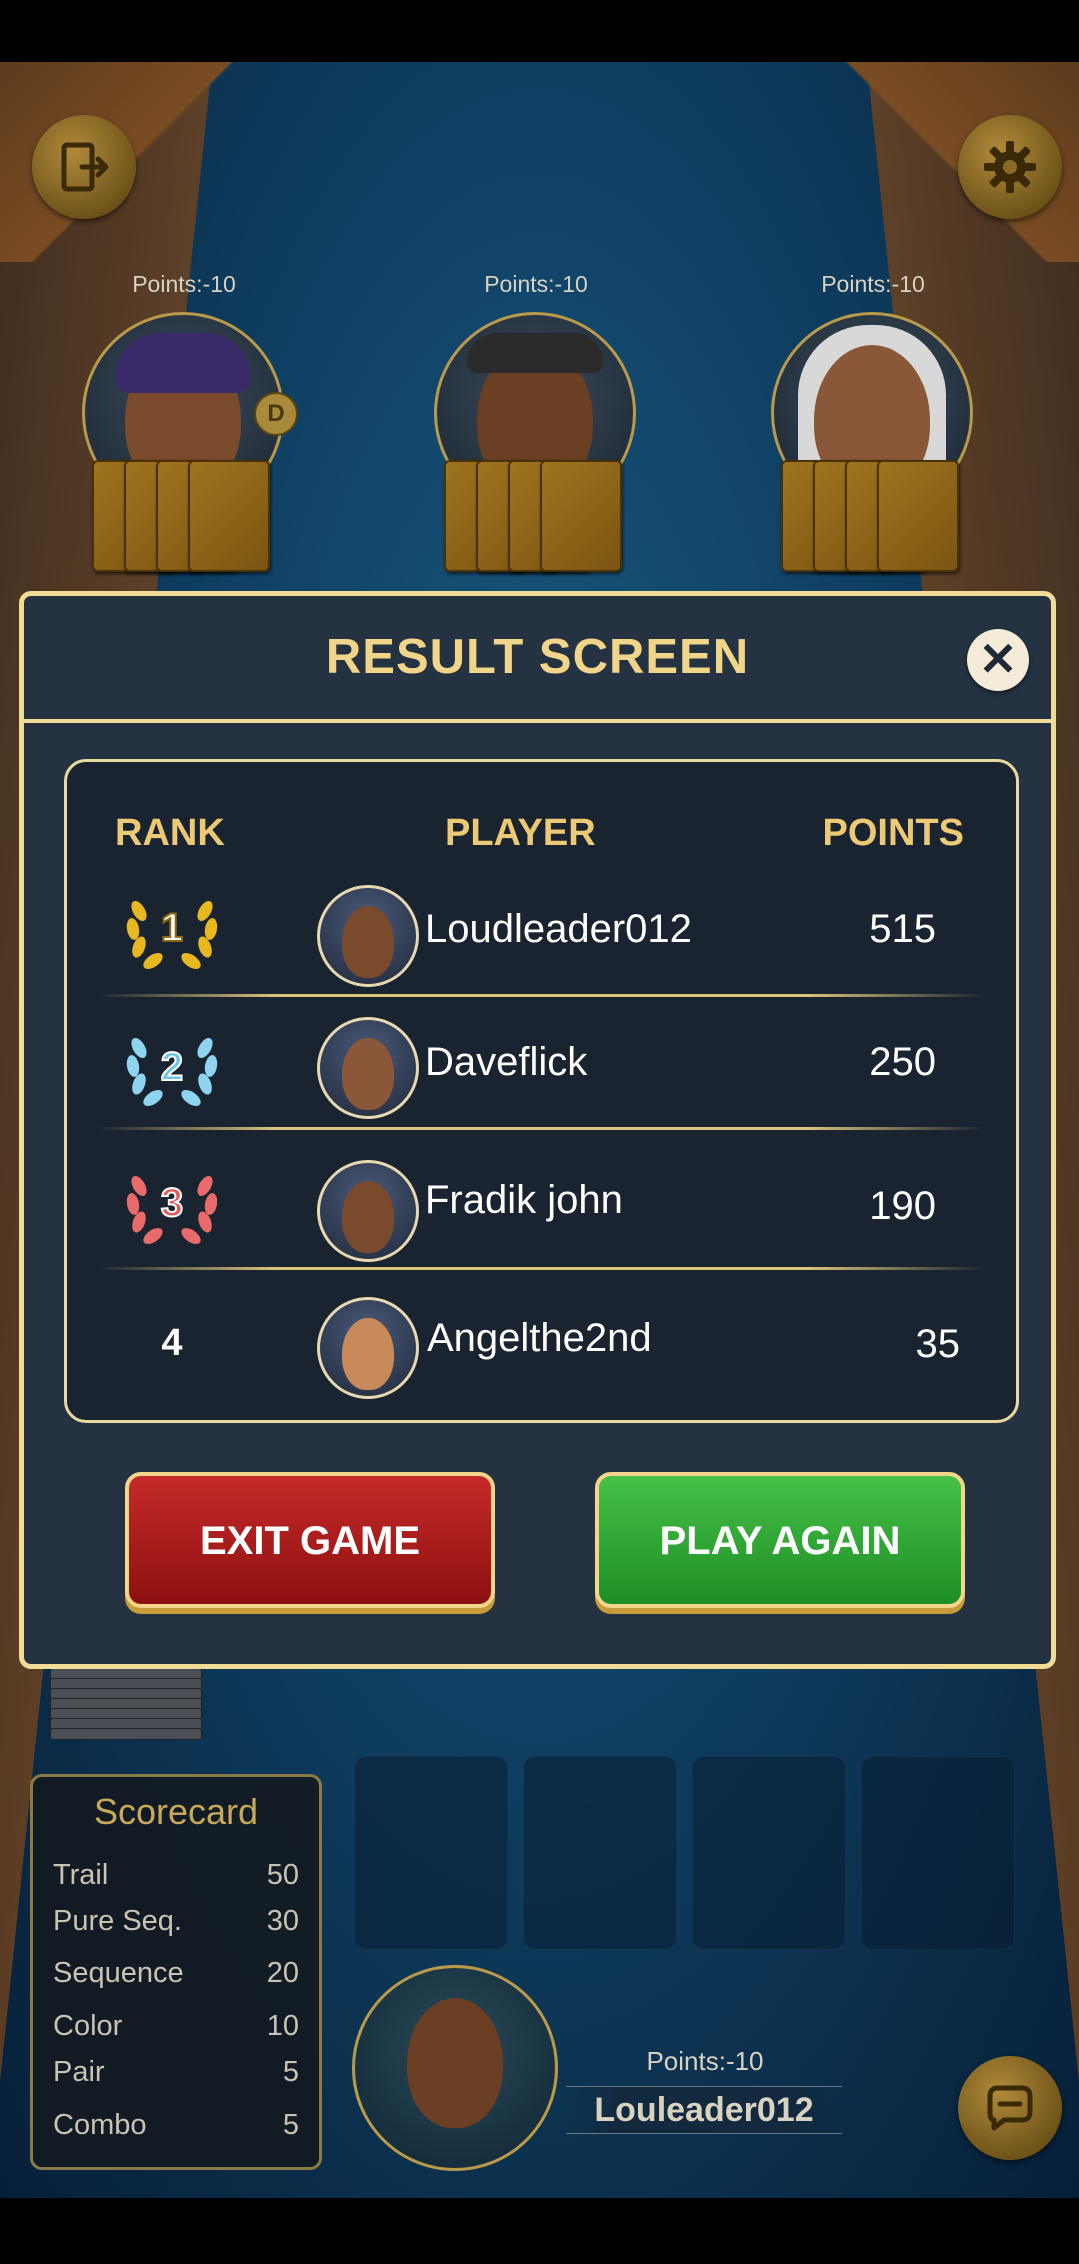 The image size is (1079, 2264). What do you see at coordinates (873, 284) in the screenshot?
I see `opponent-3-points: Points:-10` at bounding box center [873, 284].